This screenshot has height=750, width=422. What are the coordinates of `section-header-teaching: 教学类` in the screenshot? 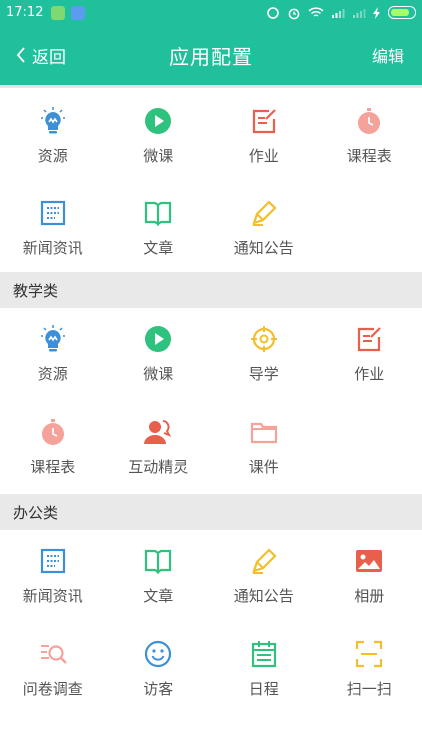 It's located at (211, 290).